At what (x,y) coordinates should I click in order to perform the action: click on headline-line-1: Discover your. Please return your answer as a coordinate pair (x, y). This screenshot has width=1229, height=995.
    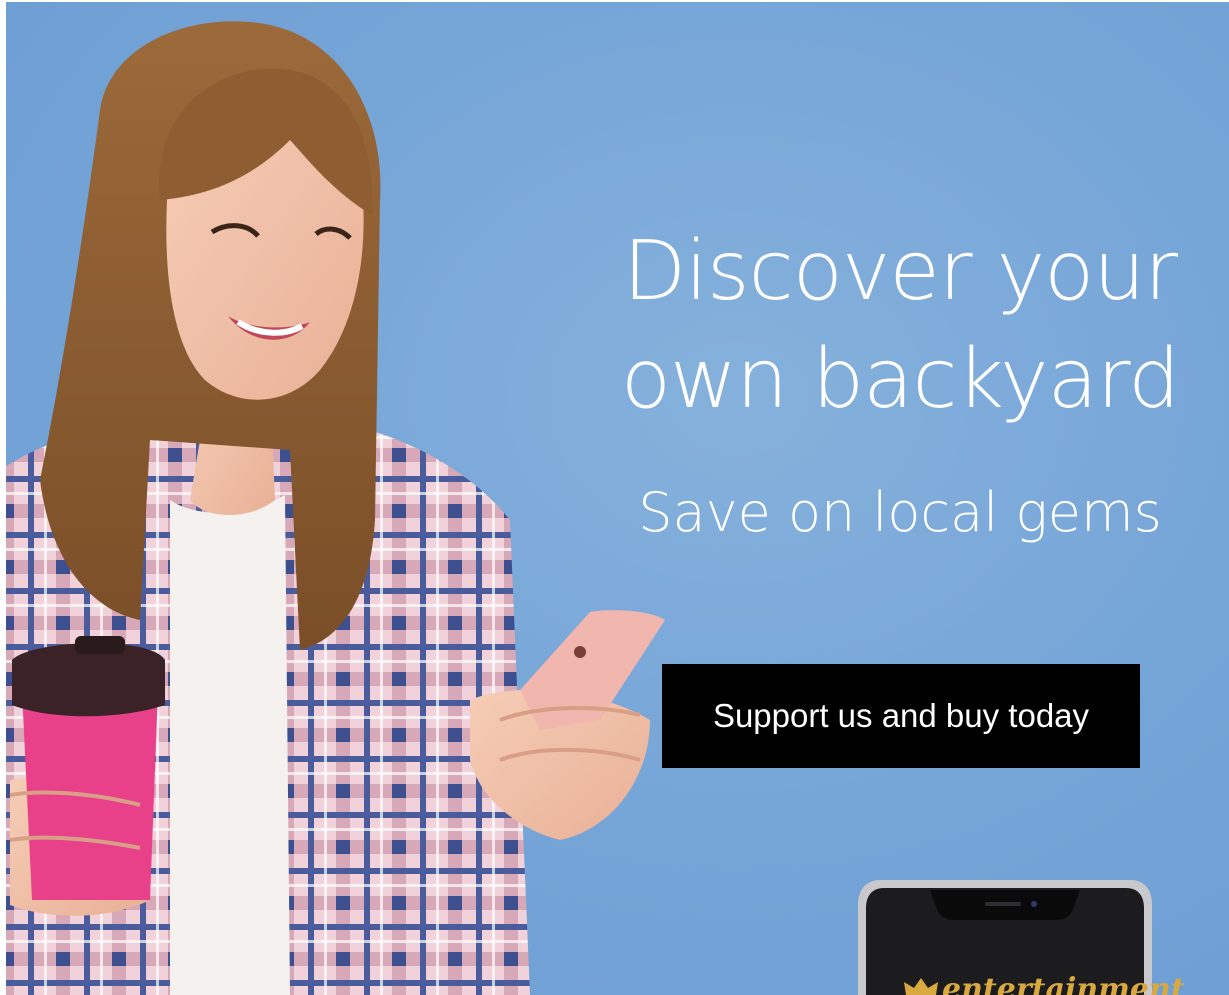
    Looking at the image, I should click on (900, 271).